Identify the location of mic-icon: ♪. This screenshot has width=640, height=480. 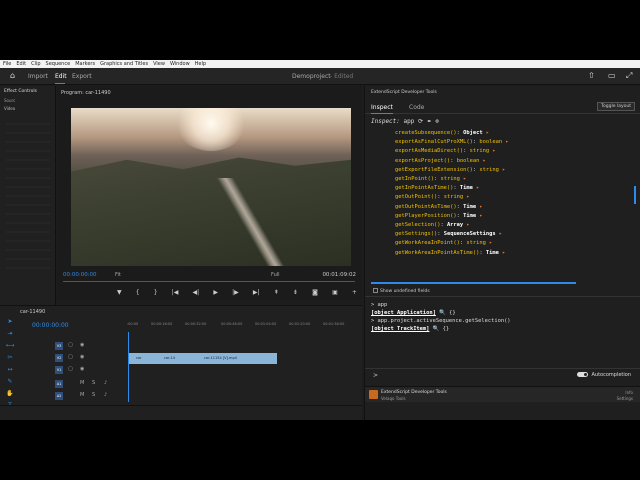
(105, 383).